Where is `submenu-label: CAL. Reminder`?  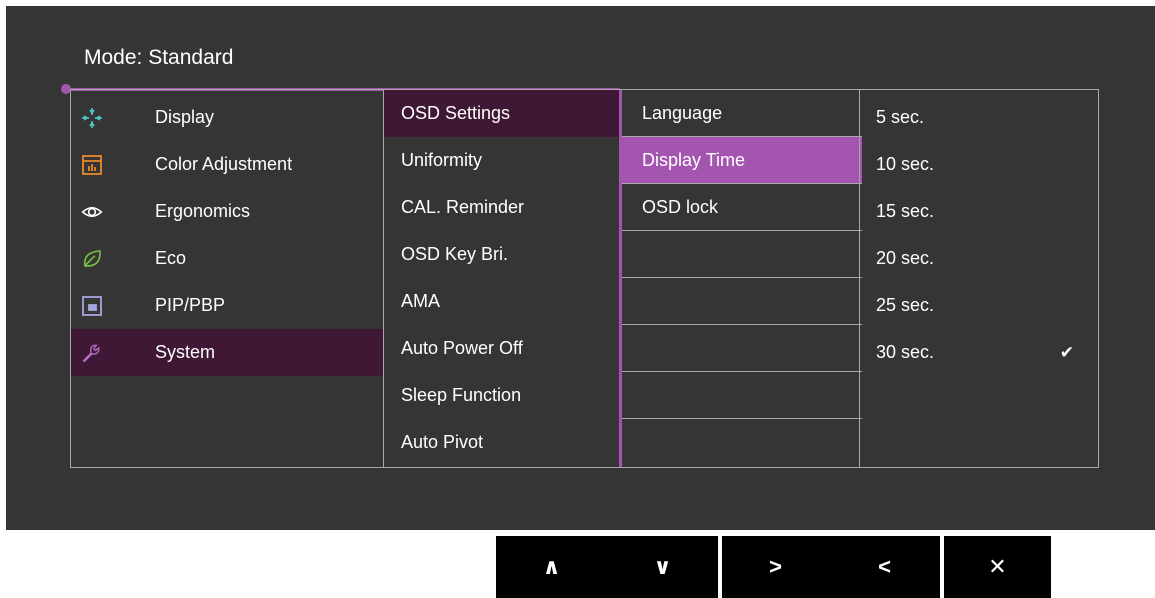 submenu-label: CAL. Reminder is located at coordinates (463, 207).